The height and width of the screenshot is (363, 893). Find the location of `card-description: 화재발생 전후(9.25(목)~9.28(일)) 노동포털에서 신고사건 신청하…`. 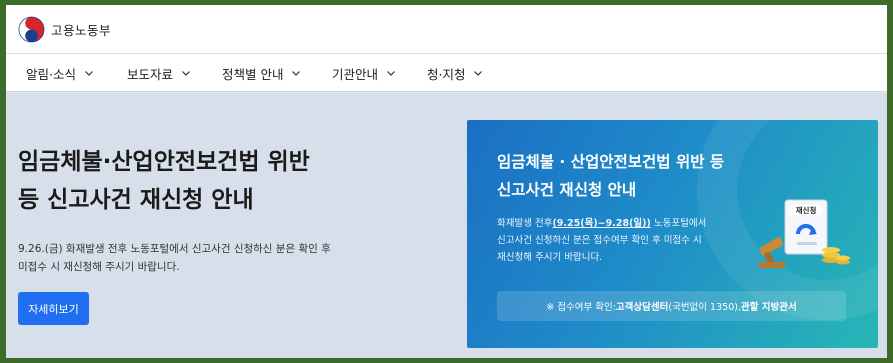

card-description: 화재발생 전후(9.25(목)~9.28(일)) 노동포털에서 신고사건 신청하… is located at coordinates (617, 240).